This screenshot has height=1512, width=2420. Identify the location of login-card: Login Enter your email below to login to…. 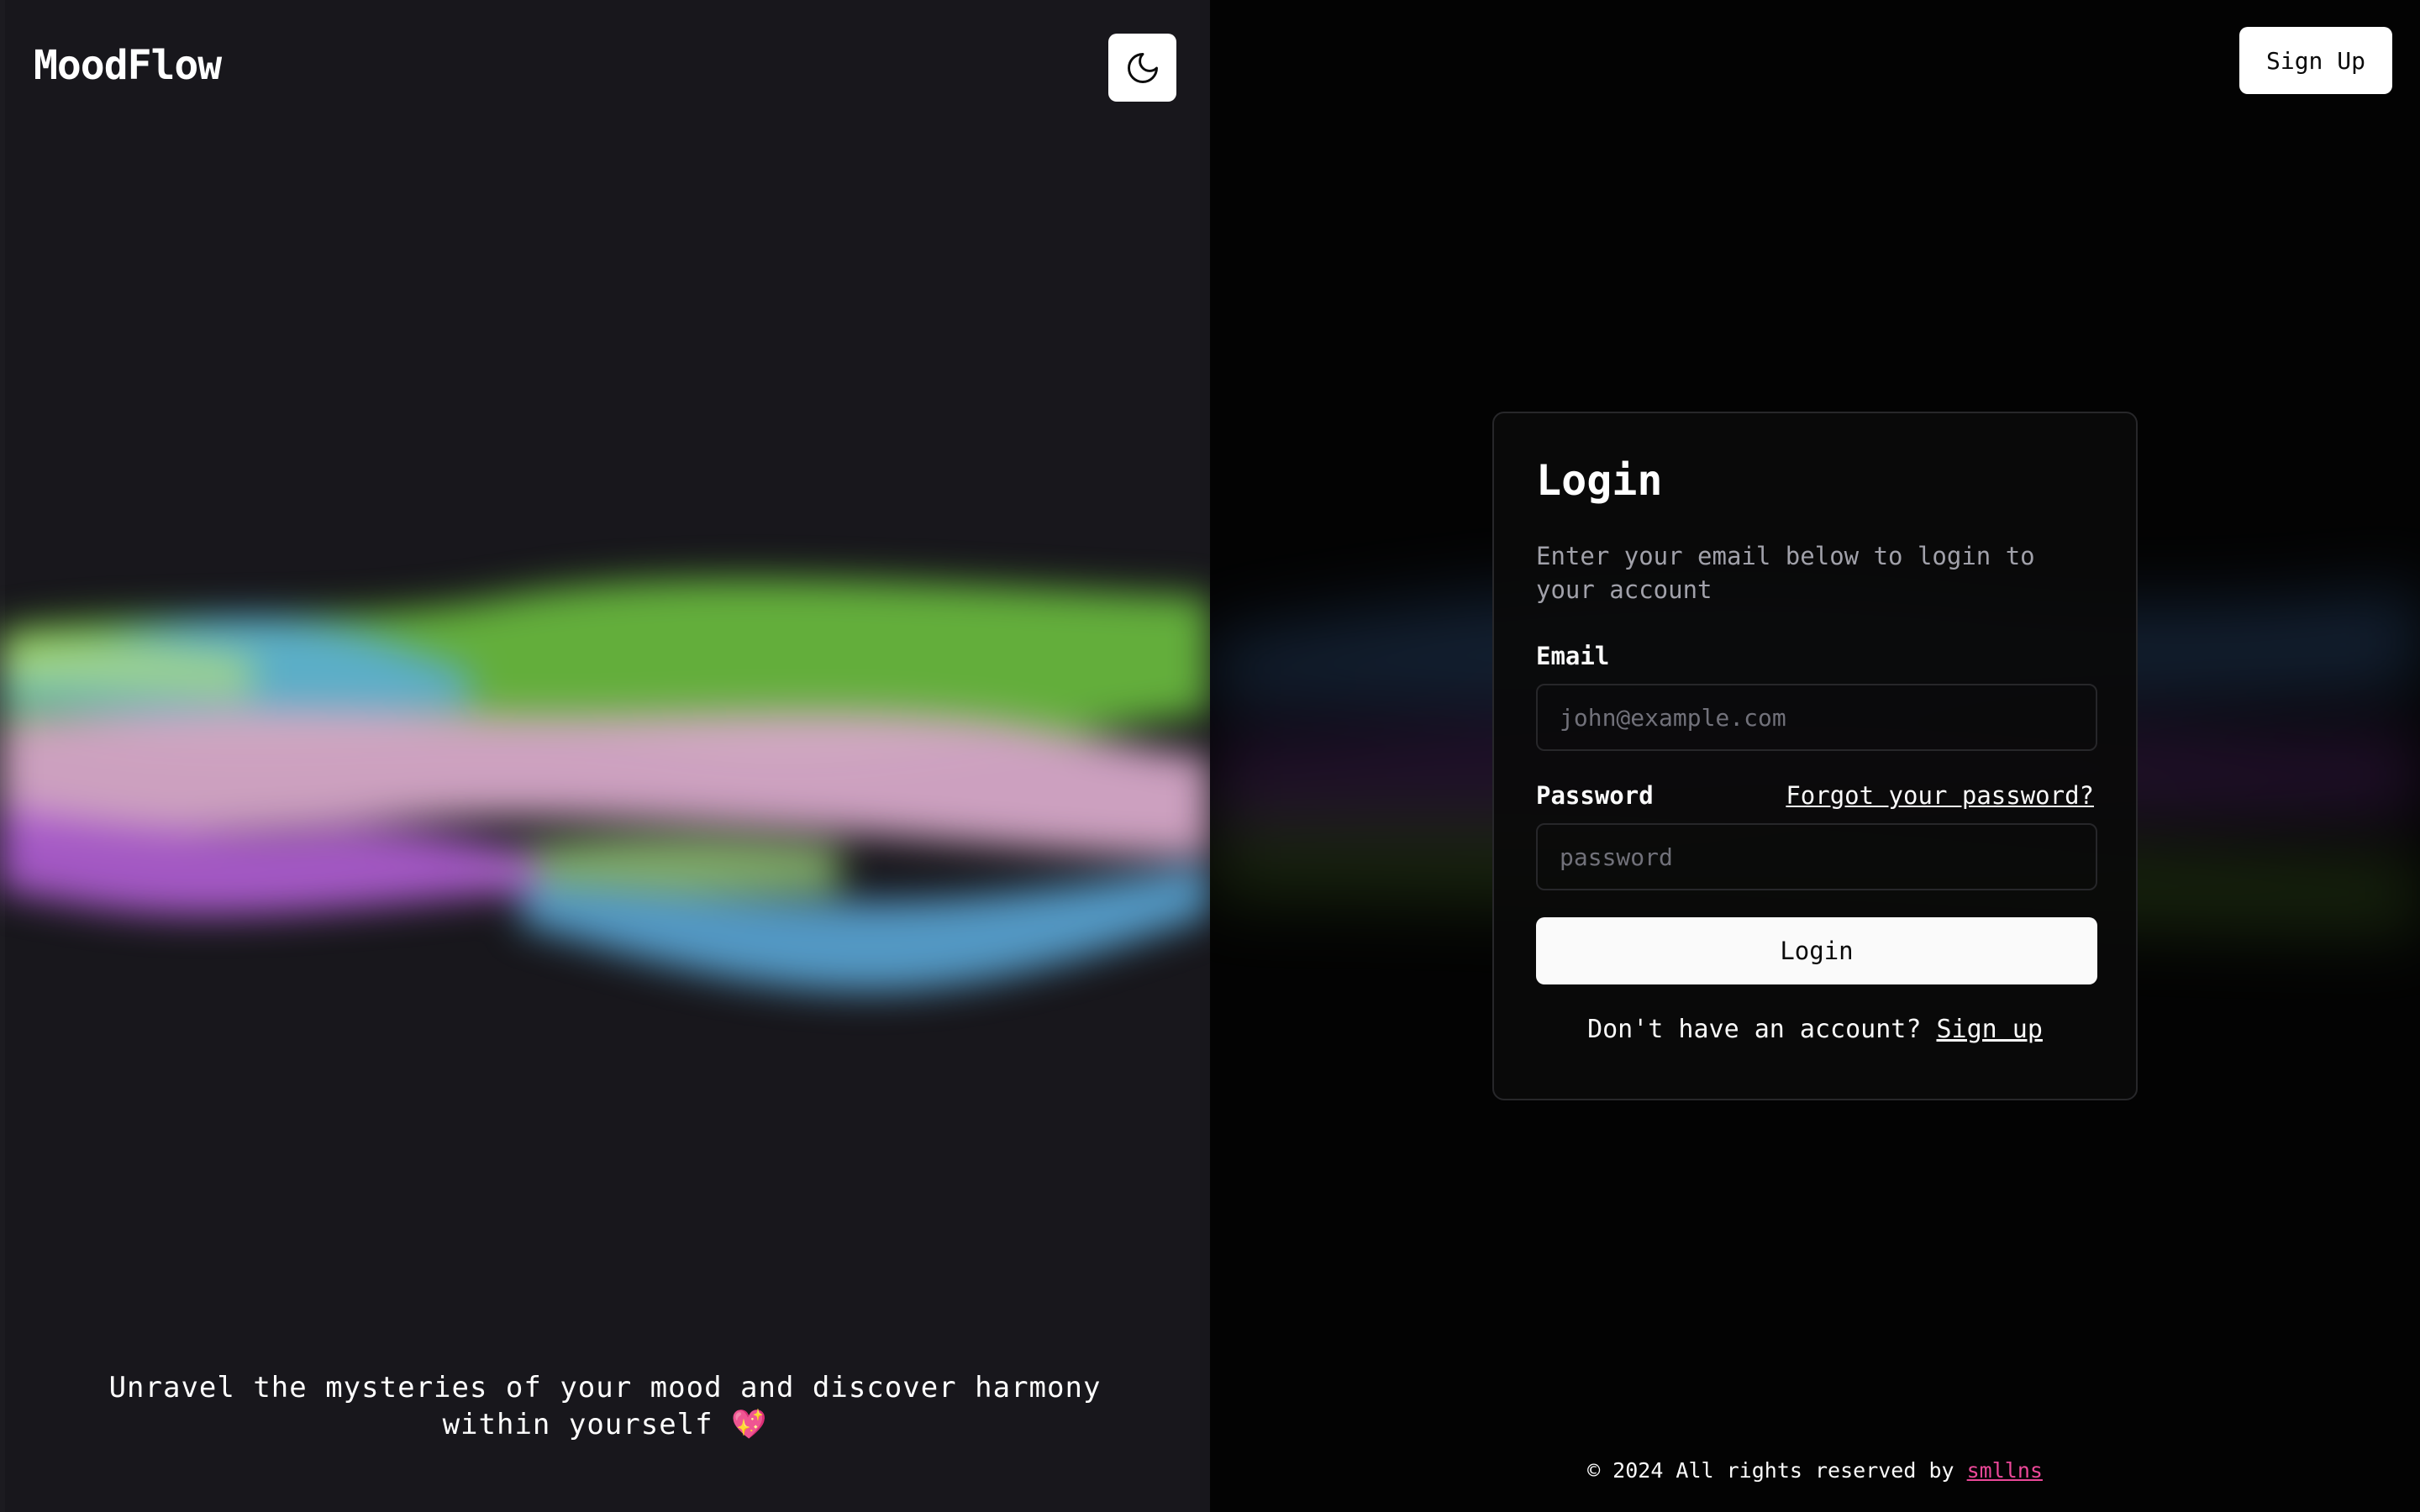
(1815, 756).